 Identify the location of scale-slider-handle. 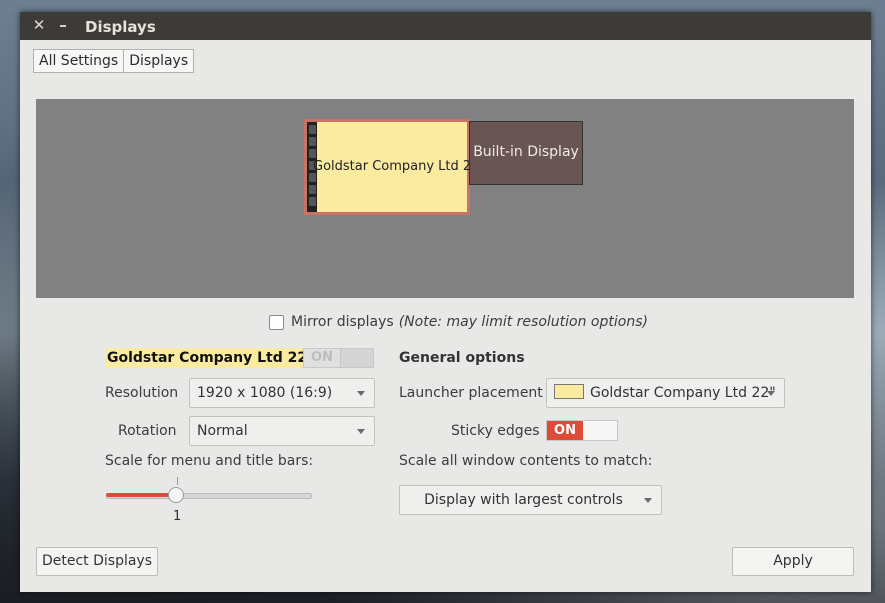
(176, 495).